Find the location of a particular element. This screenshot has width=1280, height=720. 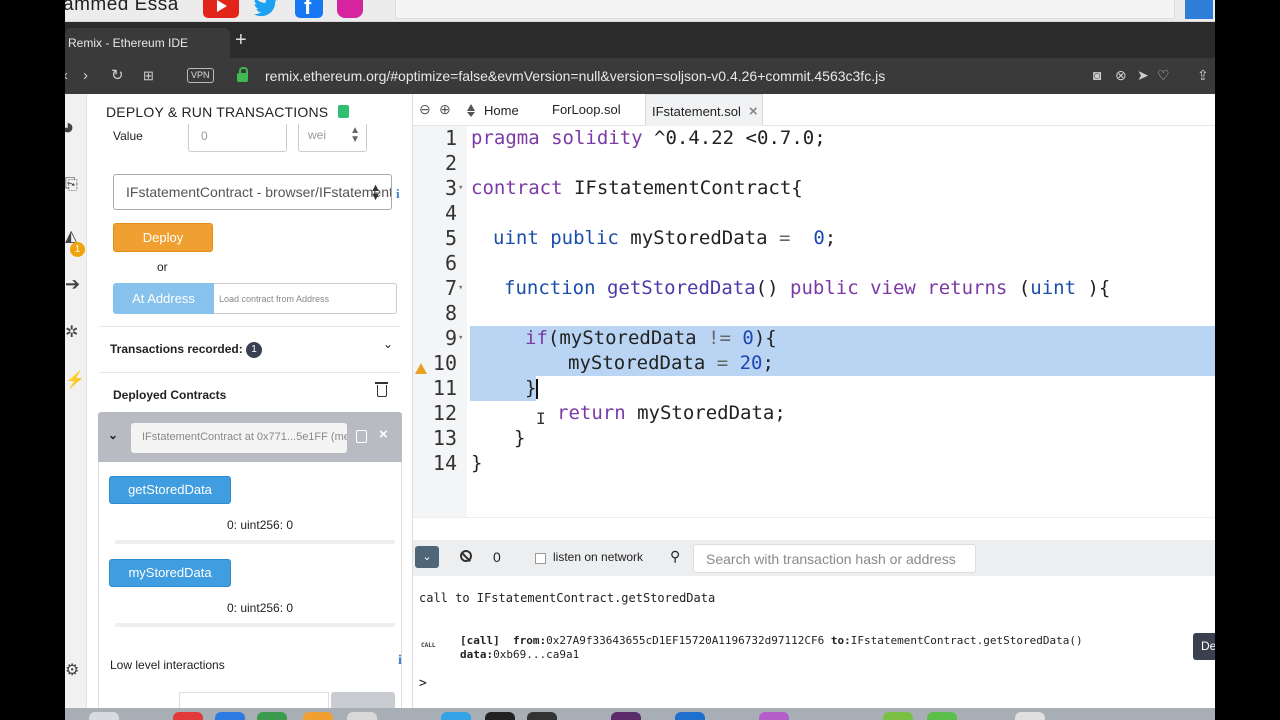

deploy-run-icon: ➔ is located at coordinates (72, 284).